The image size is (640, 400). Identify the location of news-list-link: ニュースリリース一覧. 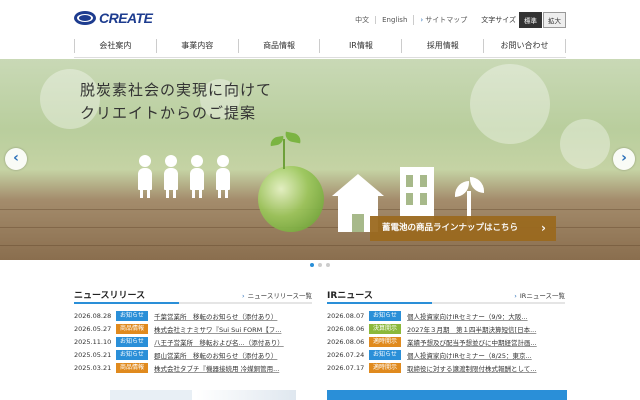
(277, 295).